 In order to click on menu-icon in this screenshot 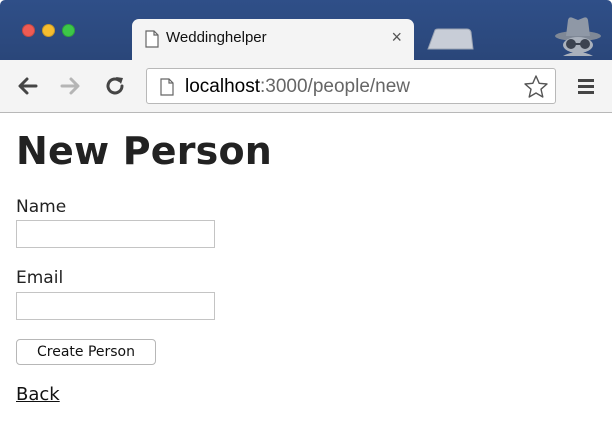, I will do `click(586, 86)`.